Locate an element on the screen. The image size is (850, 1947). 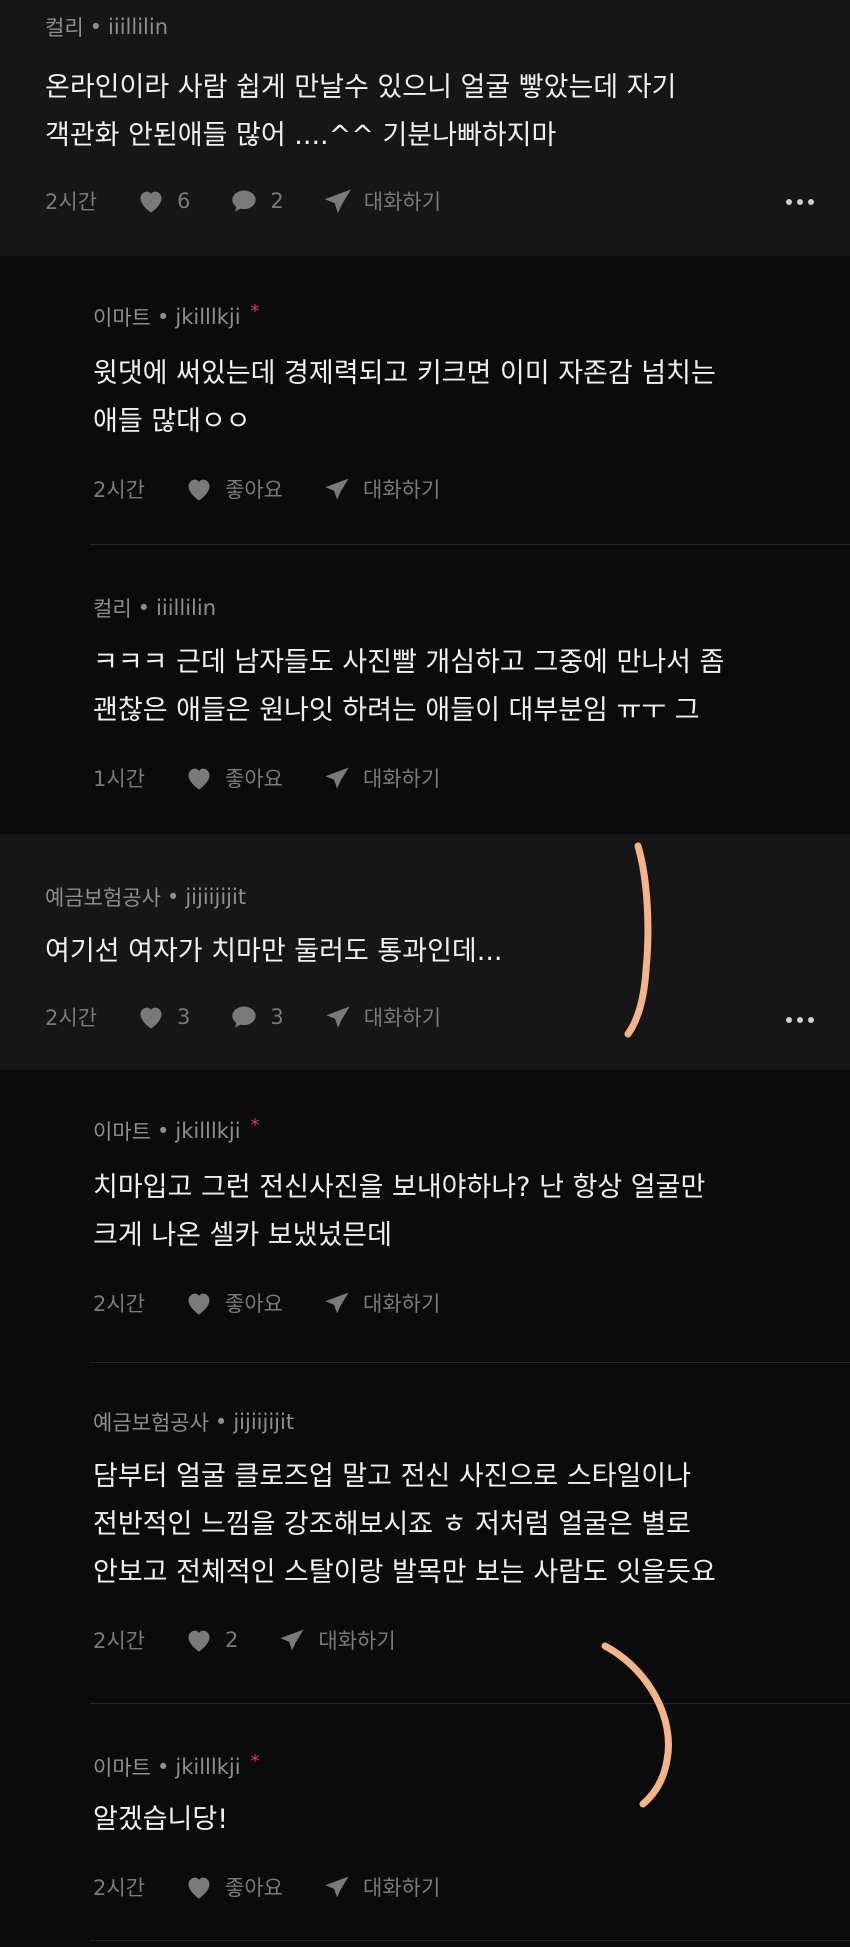
reply-5: 이마트 • jkilllkji * 알겠습니당! 2시간 좋아요 대화하기 is located at coordinates (425, 1825).